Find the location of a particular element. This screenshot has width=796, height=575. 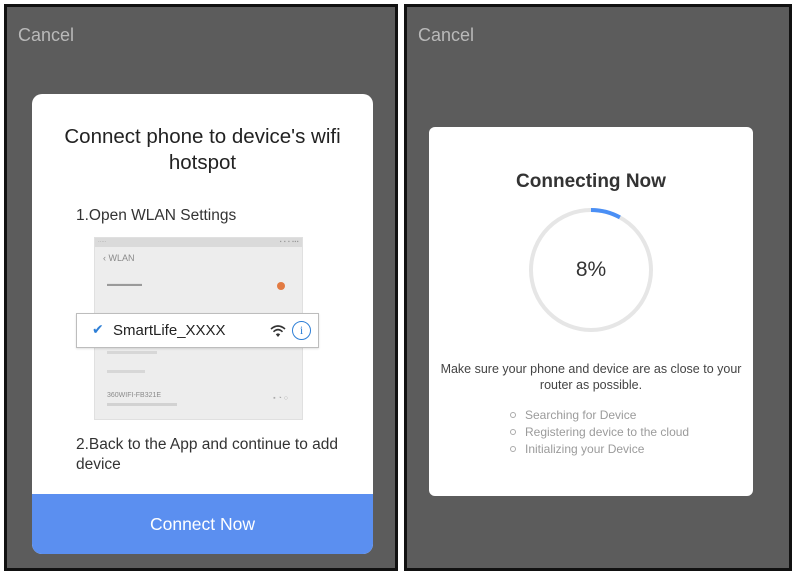

connection-step-item: Registering device to the cloud is located at coordinates (599, 432).